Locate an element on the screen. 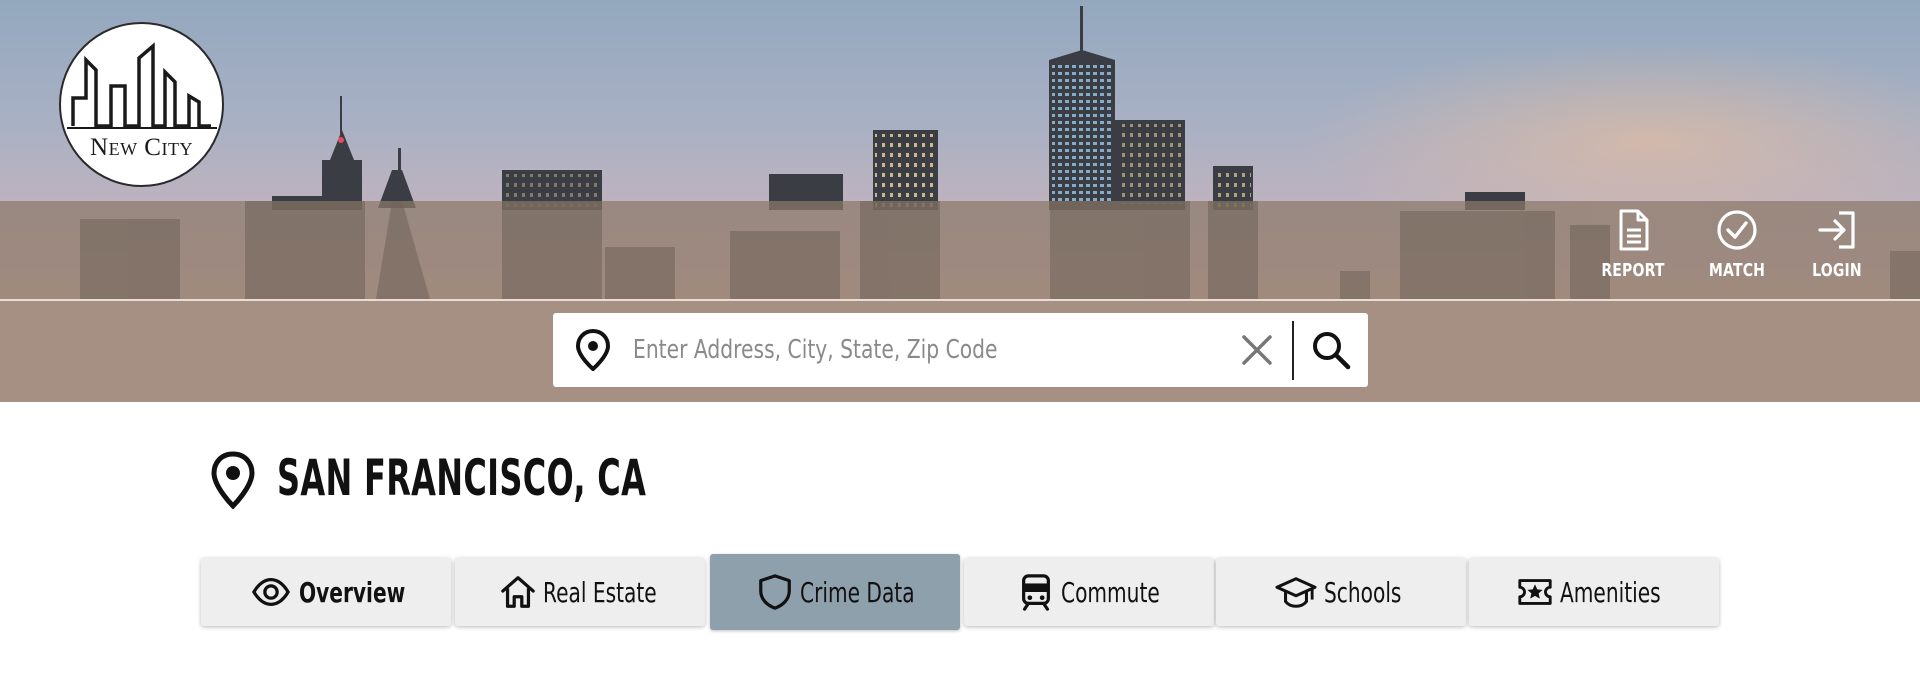 This screenshot has width=1920, height=692. tab-overview-label: Overview is located at coordinates (351, 592).